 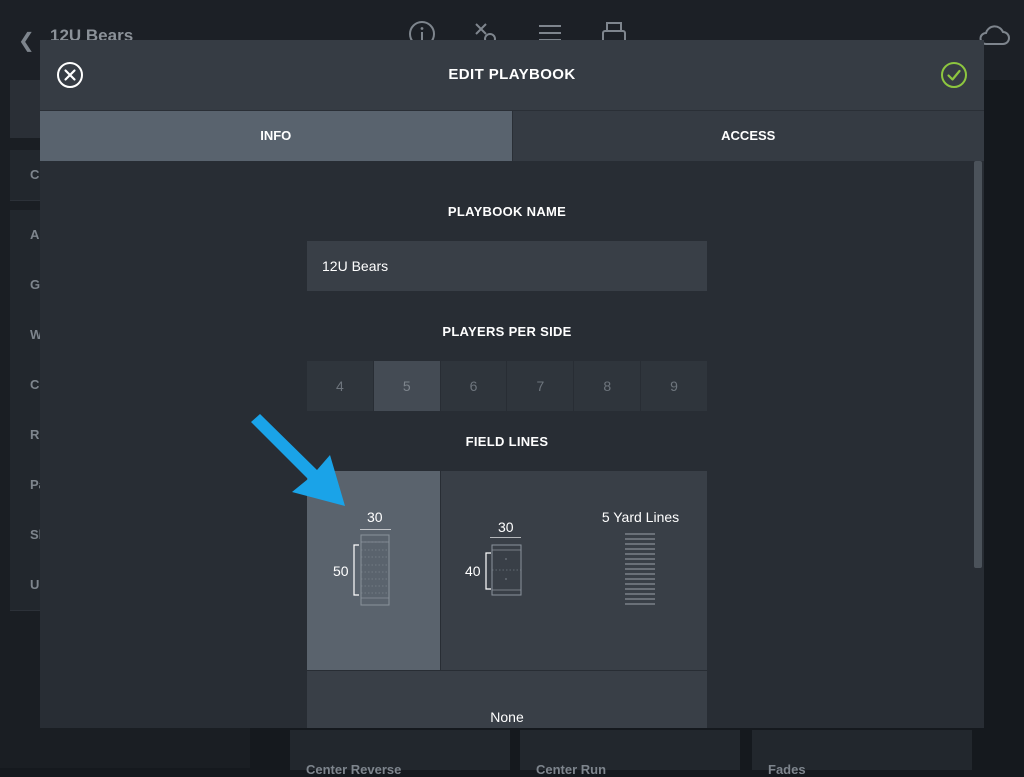 I want to click on scrollbar, so click(x=978, y=364).